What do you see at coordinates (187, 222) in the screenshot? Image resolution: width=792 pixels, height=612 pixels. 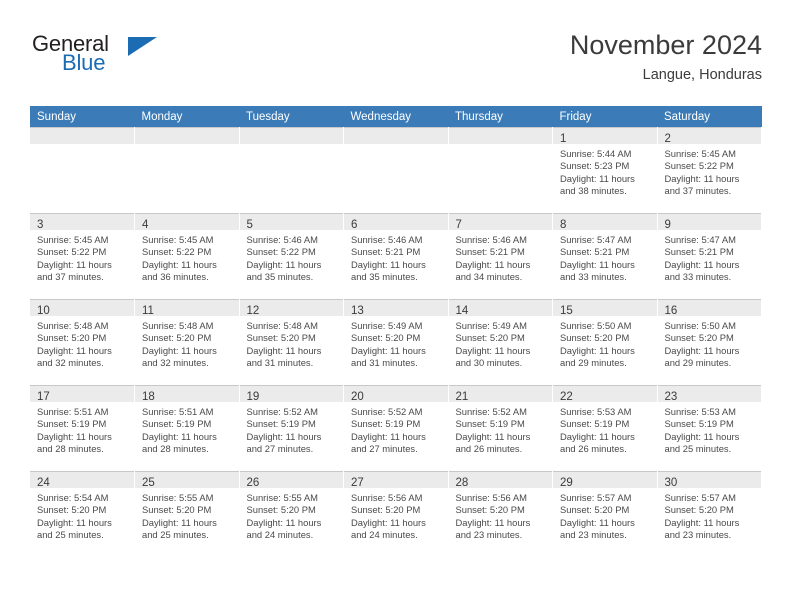 I see `day-number-bar: 4` at bounding box center [187, 222].